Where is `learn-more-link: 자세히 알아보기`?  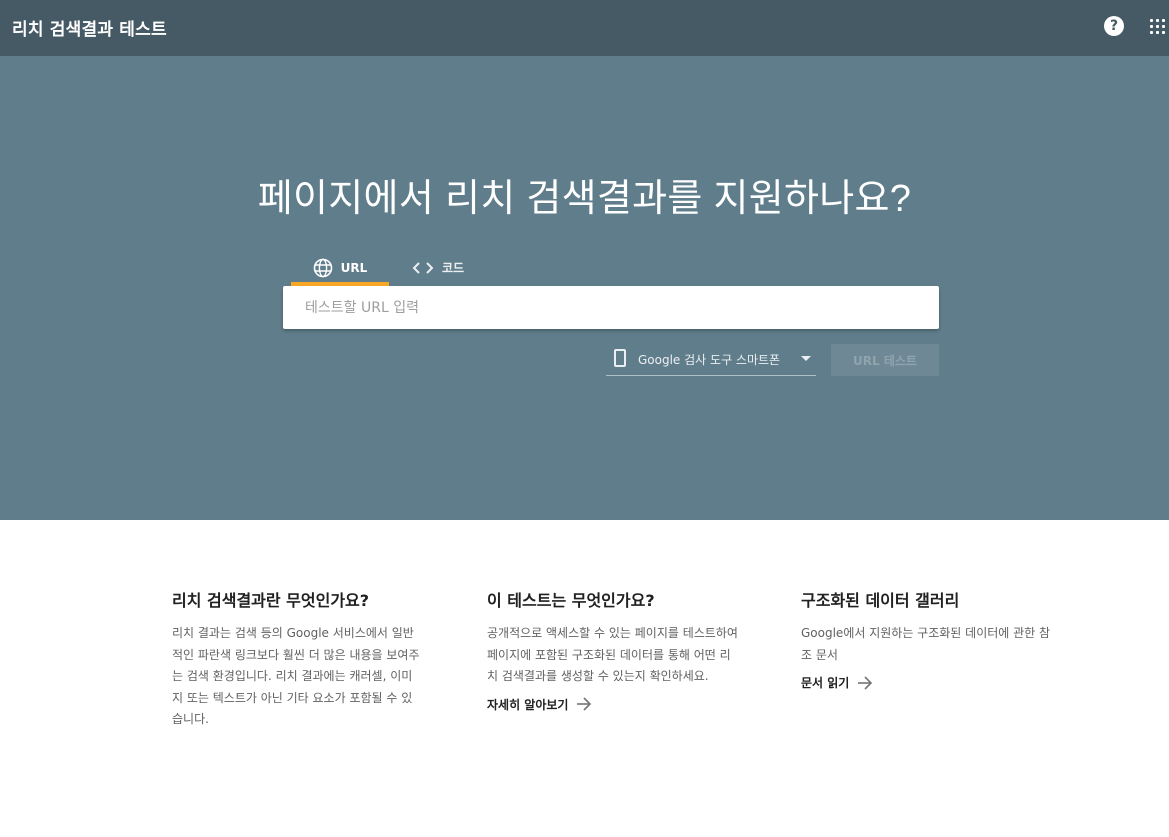 learn-more-link: 자세히 알아보기 is located at coordinates (539, 704).